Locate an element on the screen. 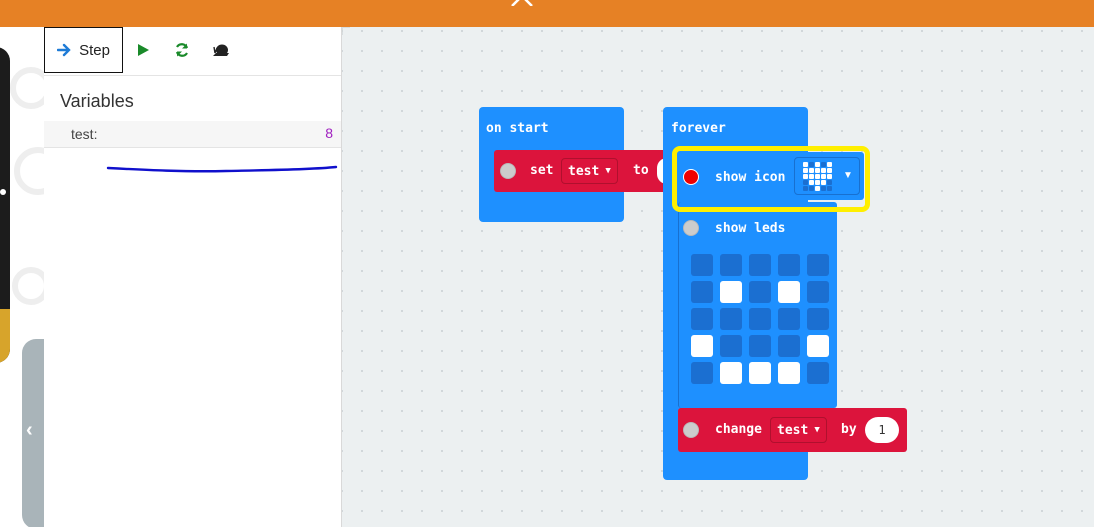 The image size is (1094, 527). snail-icon is located at coordinates (221, 50).